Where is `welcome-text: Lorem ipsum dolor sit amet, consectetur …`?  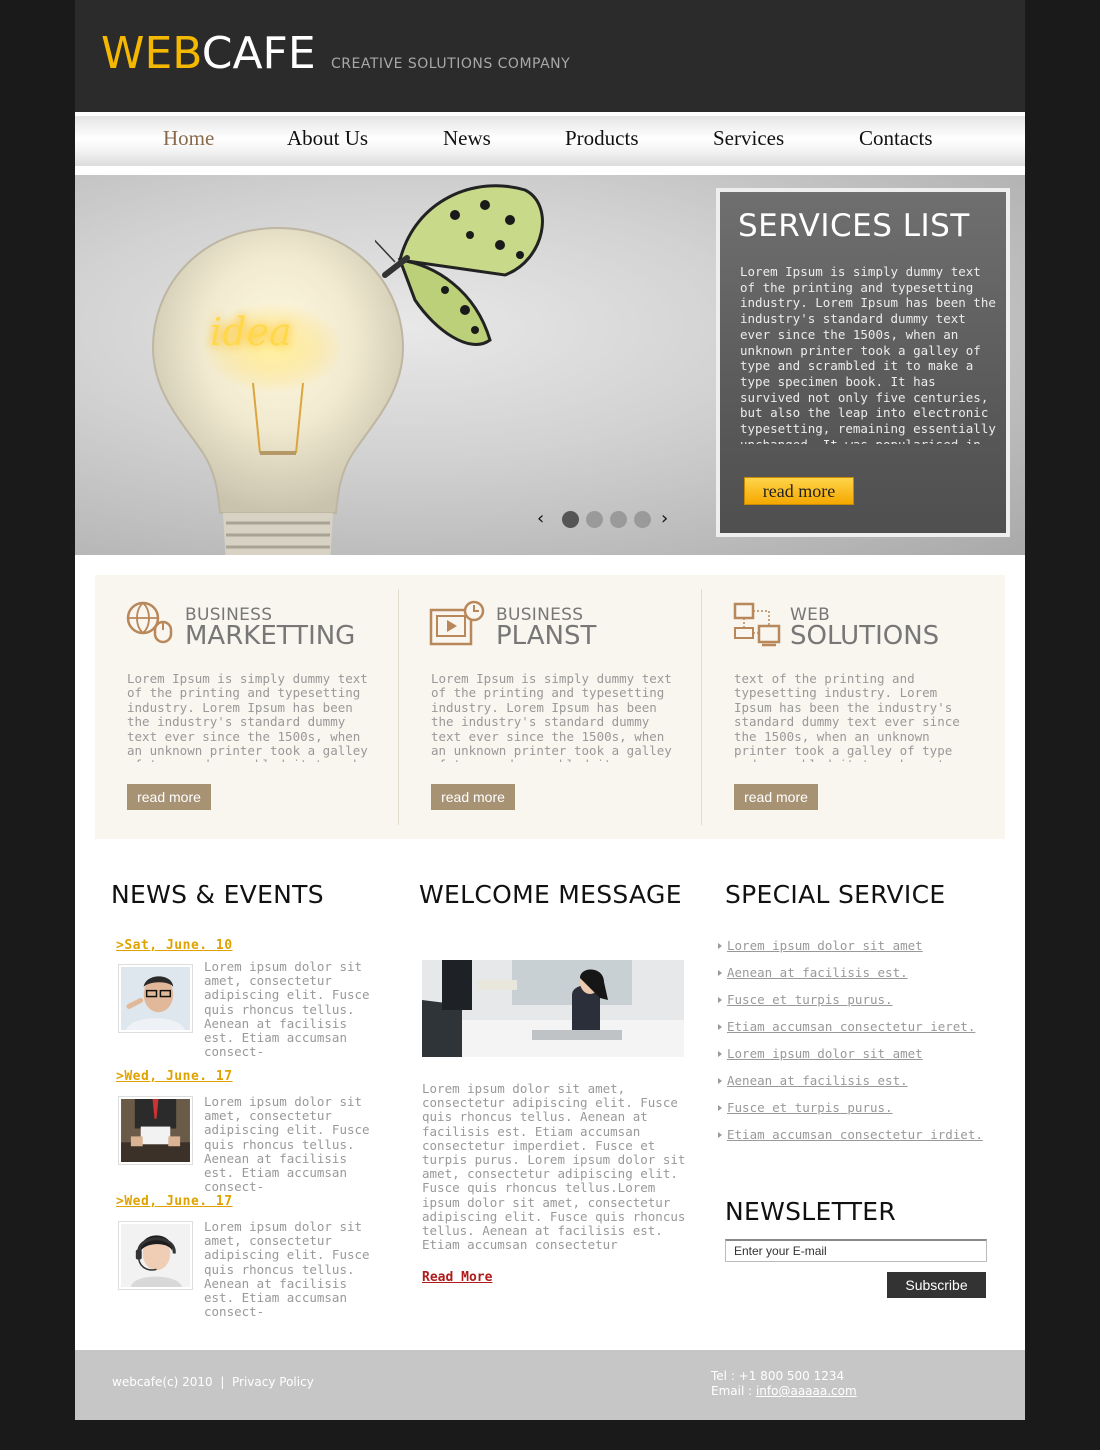 welcome-text: Lorem ipsum dolor sit amet, consectetur … is located at coordinates (554, 1167).